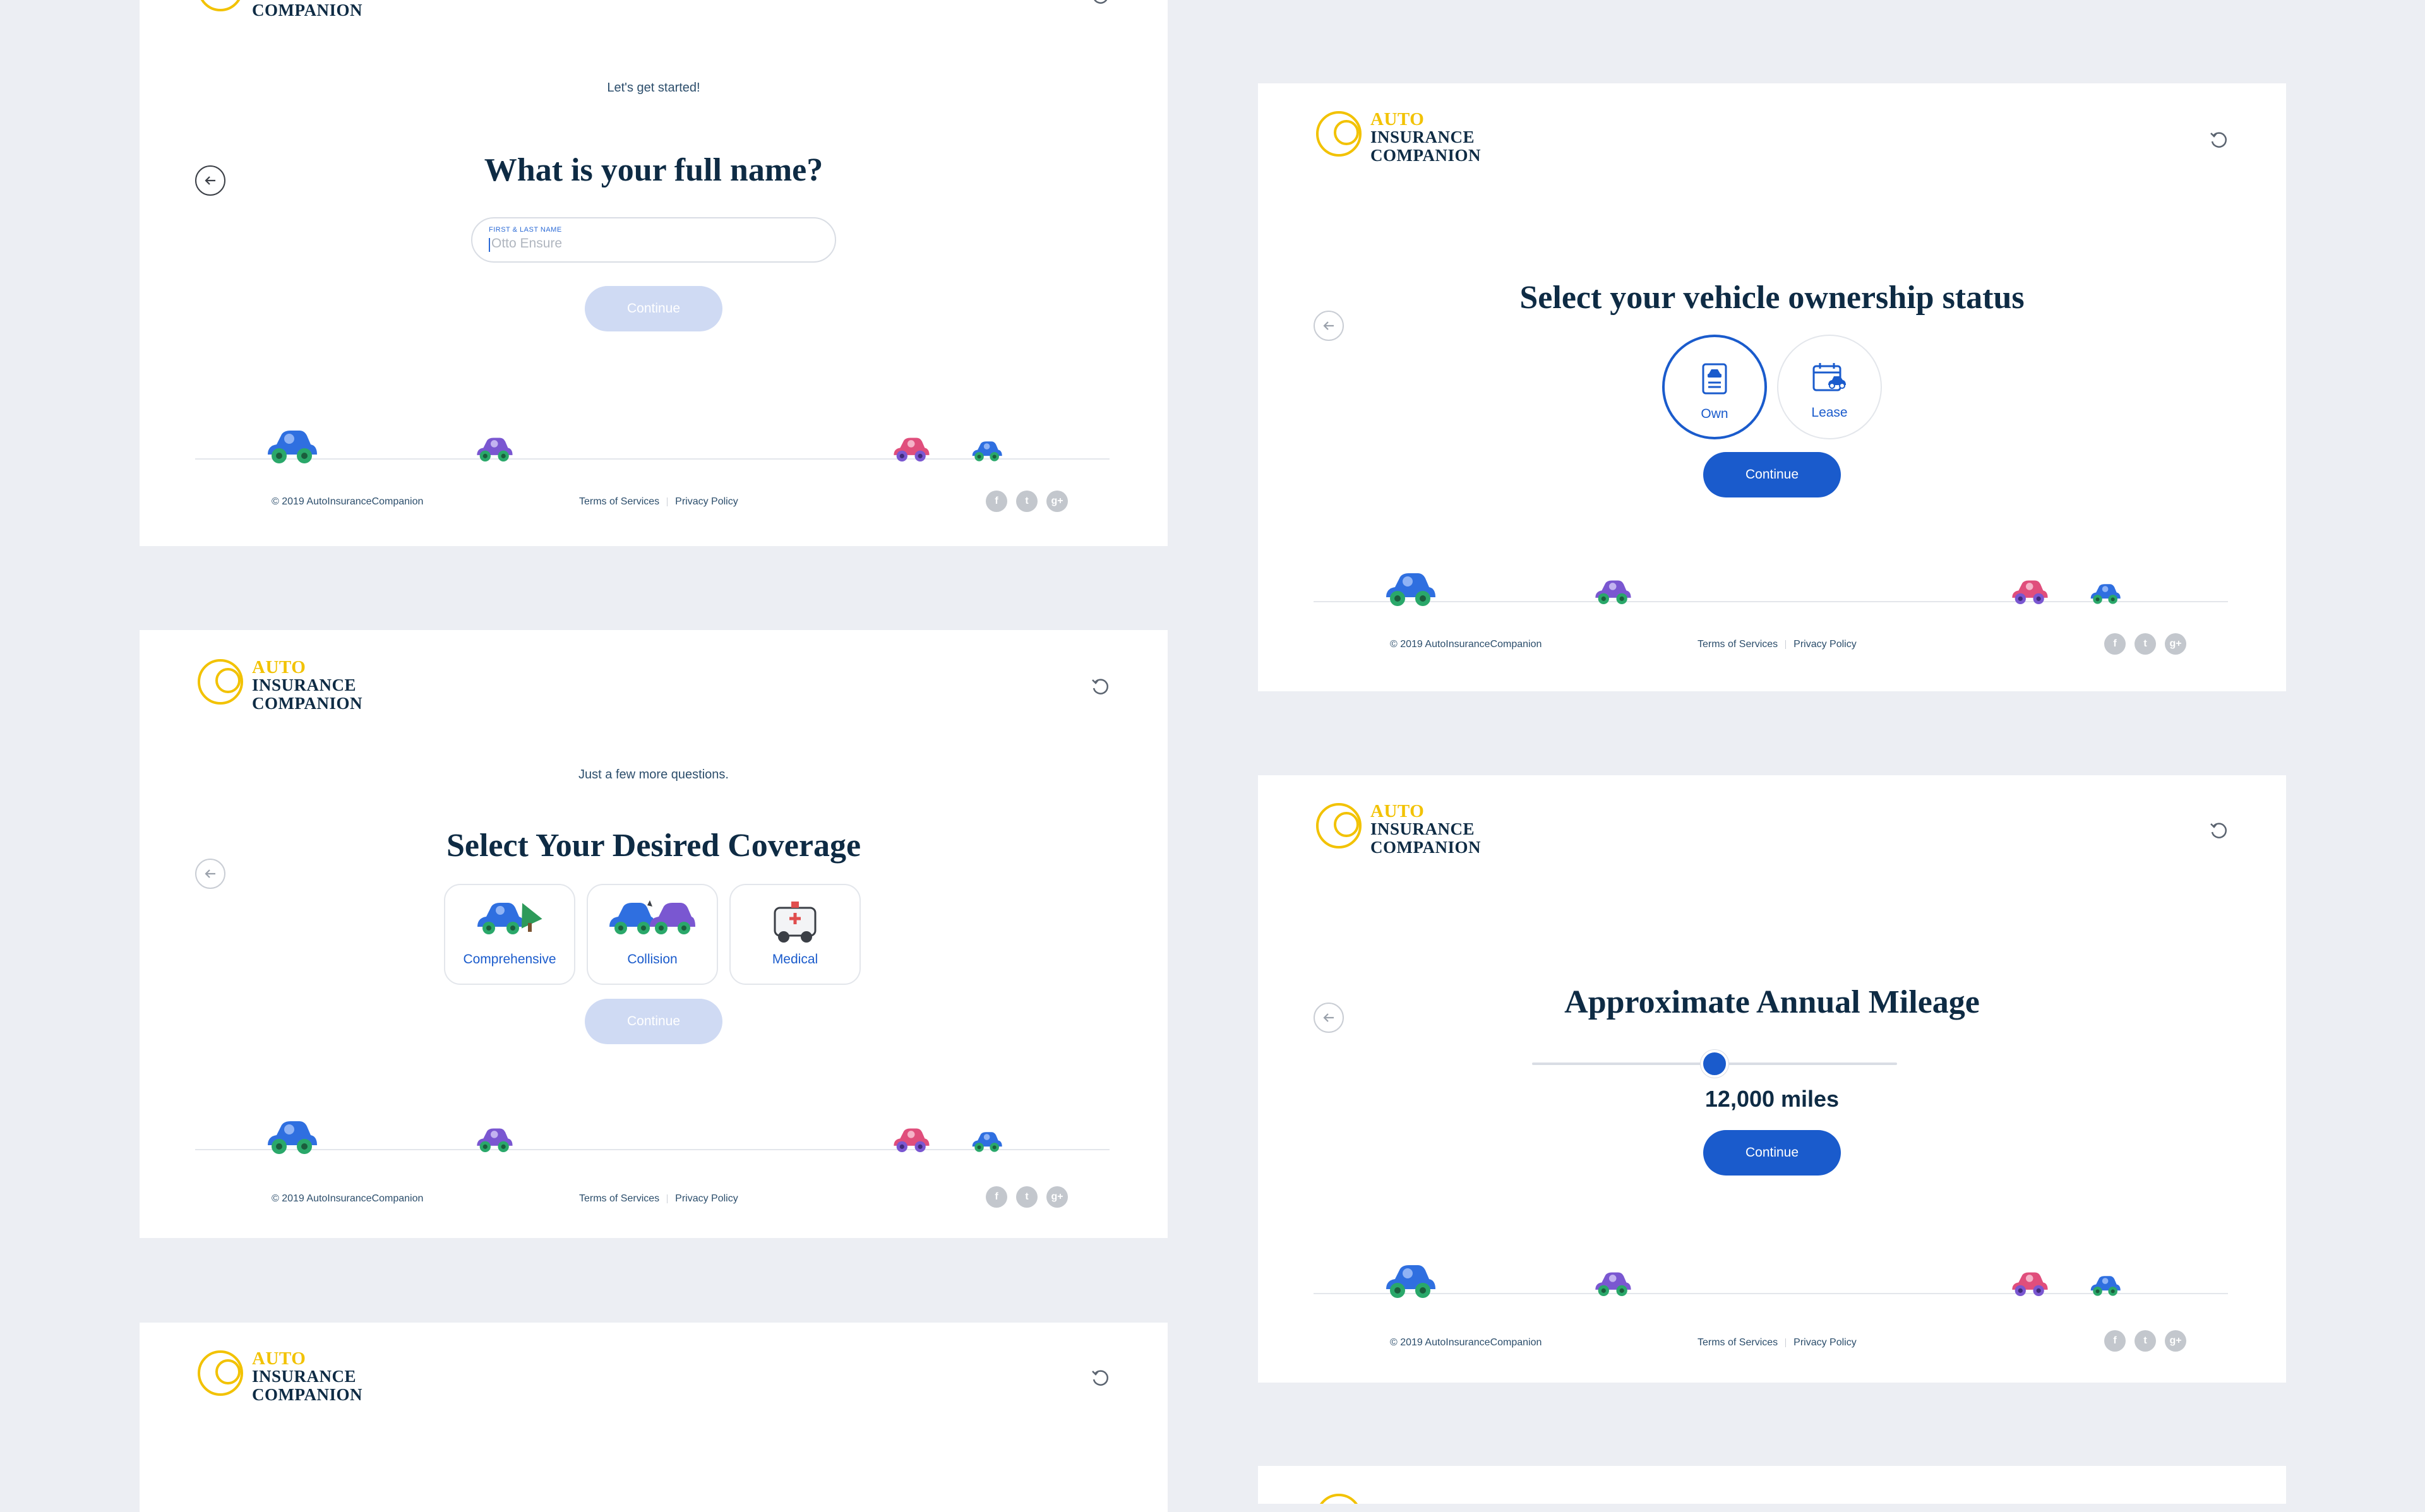 The width and height of the screenshot is (2425, 1512). What do you see at coordinates (1714, 414) in the screenshot?
I see `option-label: Own` at bounding box center [1714, 414].